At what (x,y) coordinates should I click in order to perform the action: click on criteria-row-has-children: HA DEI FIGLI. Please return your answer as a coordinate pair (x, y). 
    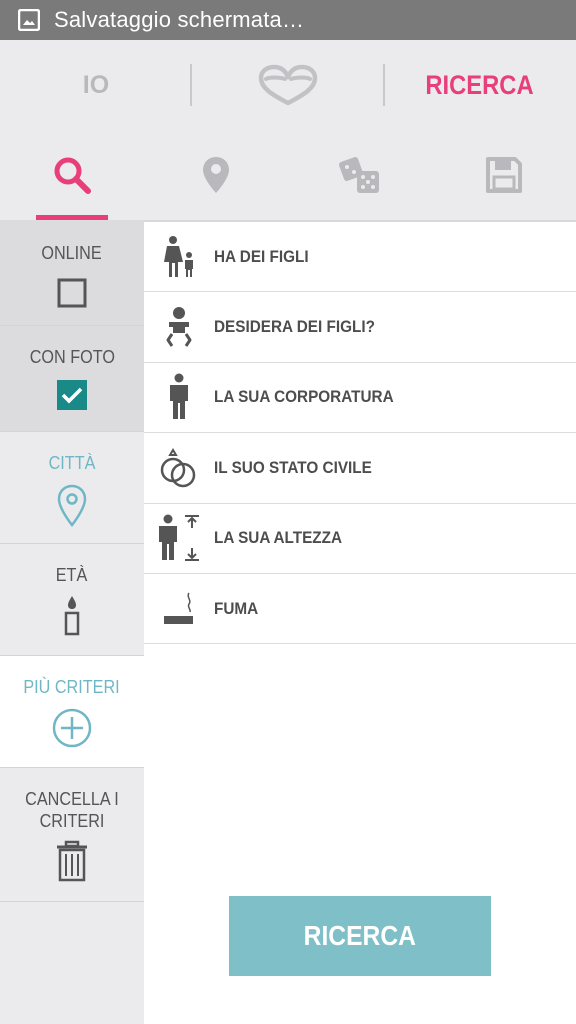
    Looking at the image, I should click on (360, 257).